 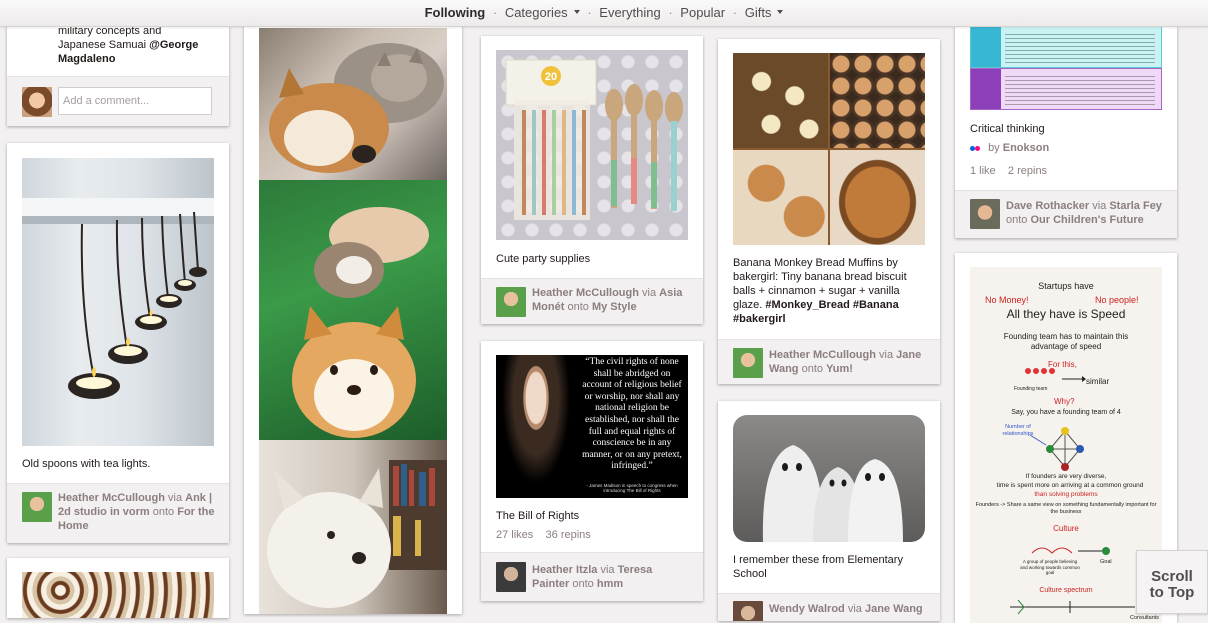 What do you see at coordinates (568, 535) in the screenshot?
I see `repins-count: 36 repins` at bounding box center [568, 535].